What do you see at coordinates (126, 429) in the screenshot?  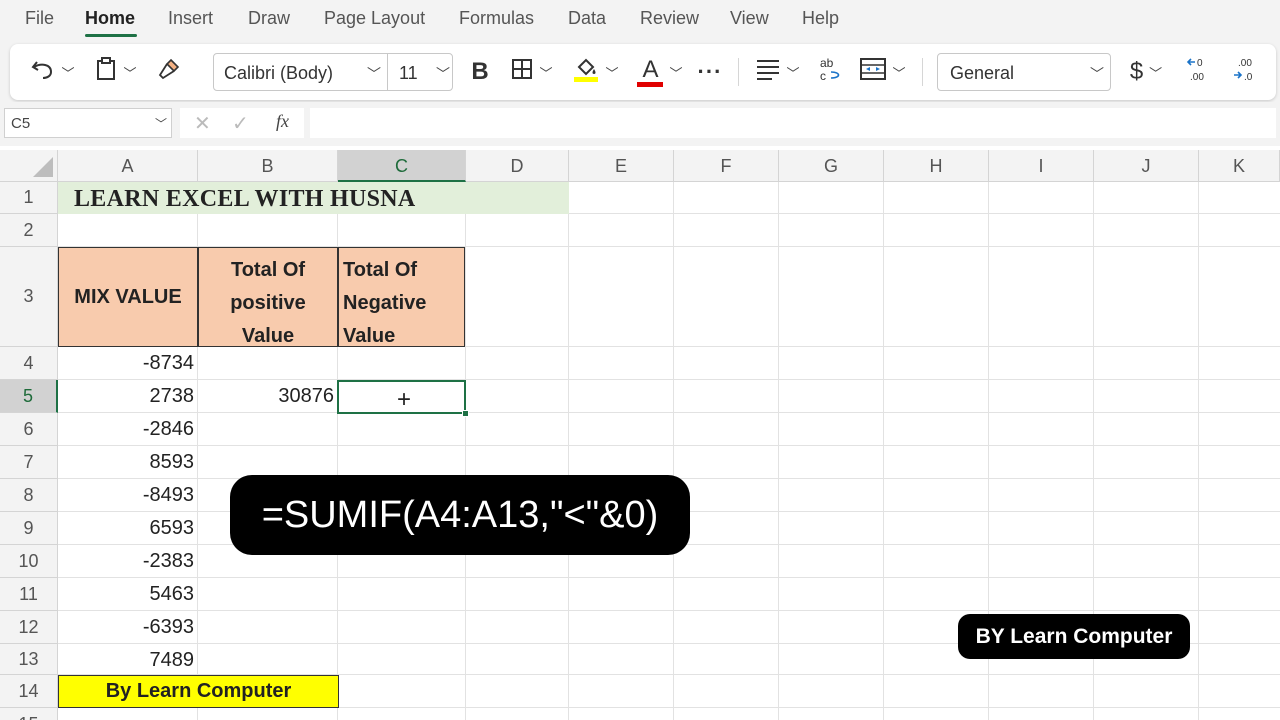 I see `mix-value-cell: -2846` at bounding box center [126, 429].